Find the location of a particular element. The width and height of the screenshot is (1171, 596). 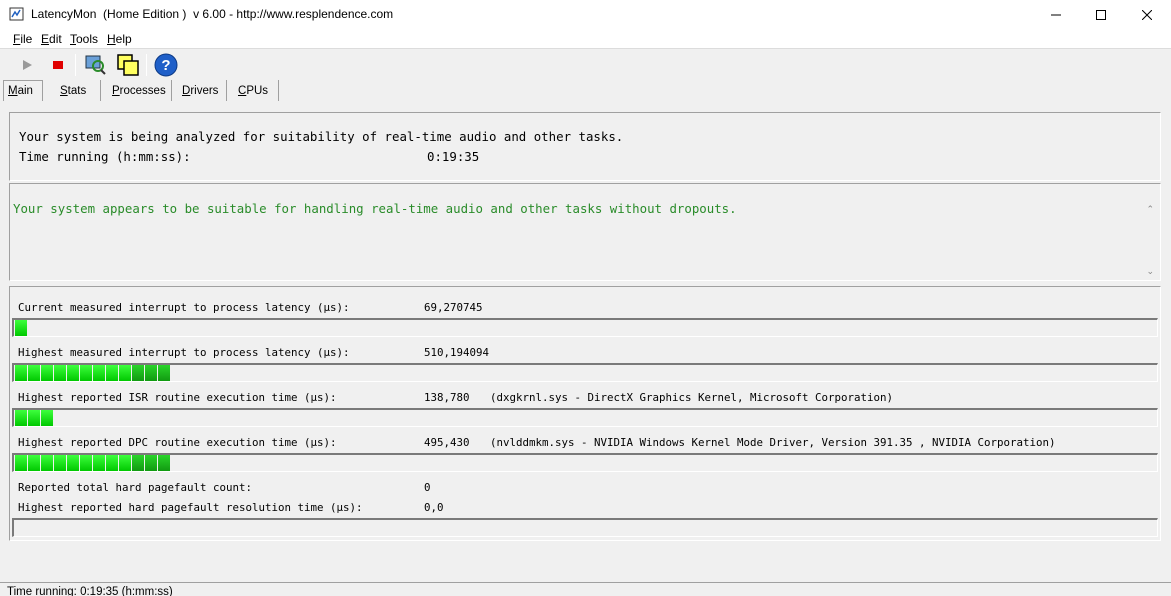

maximize-button is located at coordinates (1101, 15).